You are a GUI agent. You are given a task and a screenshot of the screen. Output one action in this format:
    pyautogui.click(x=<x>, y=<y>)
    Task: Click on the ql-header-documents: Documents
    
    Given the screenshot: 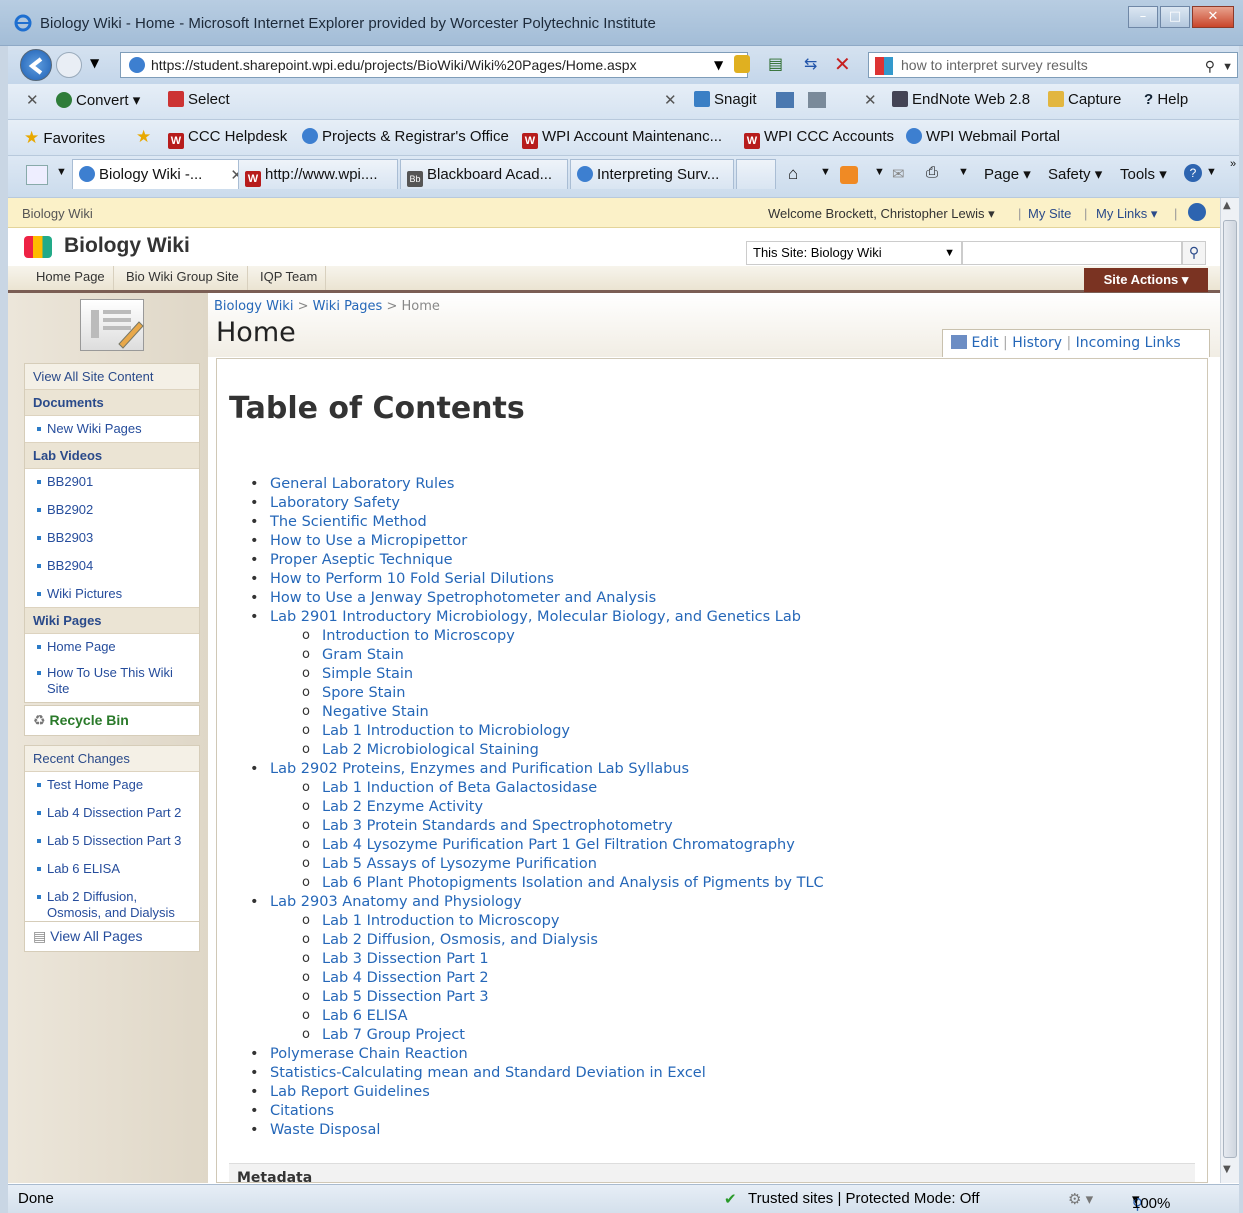 What is the action you would take?
    pyautogui.click(x=112, y=403)
    